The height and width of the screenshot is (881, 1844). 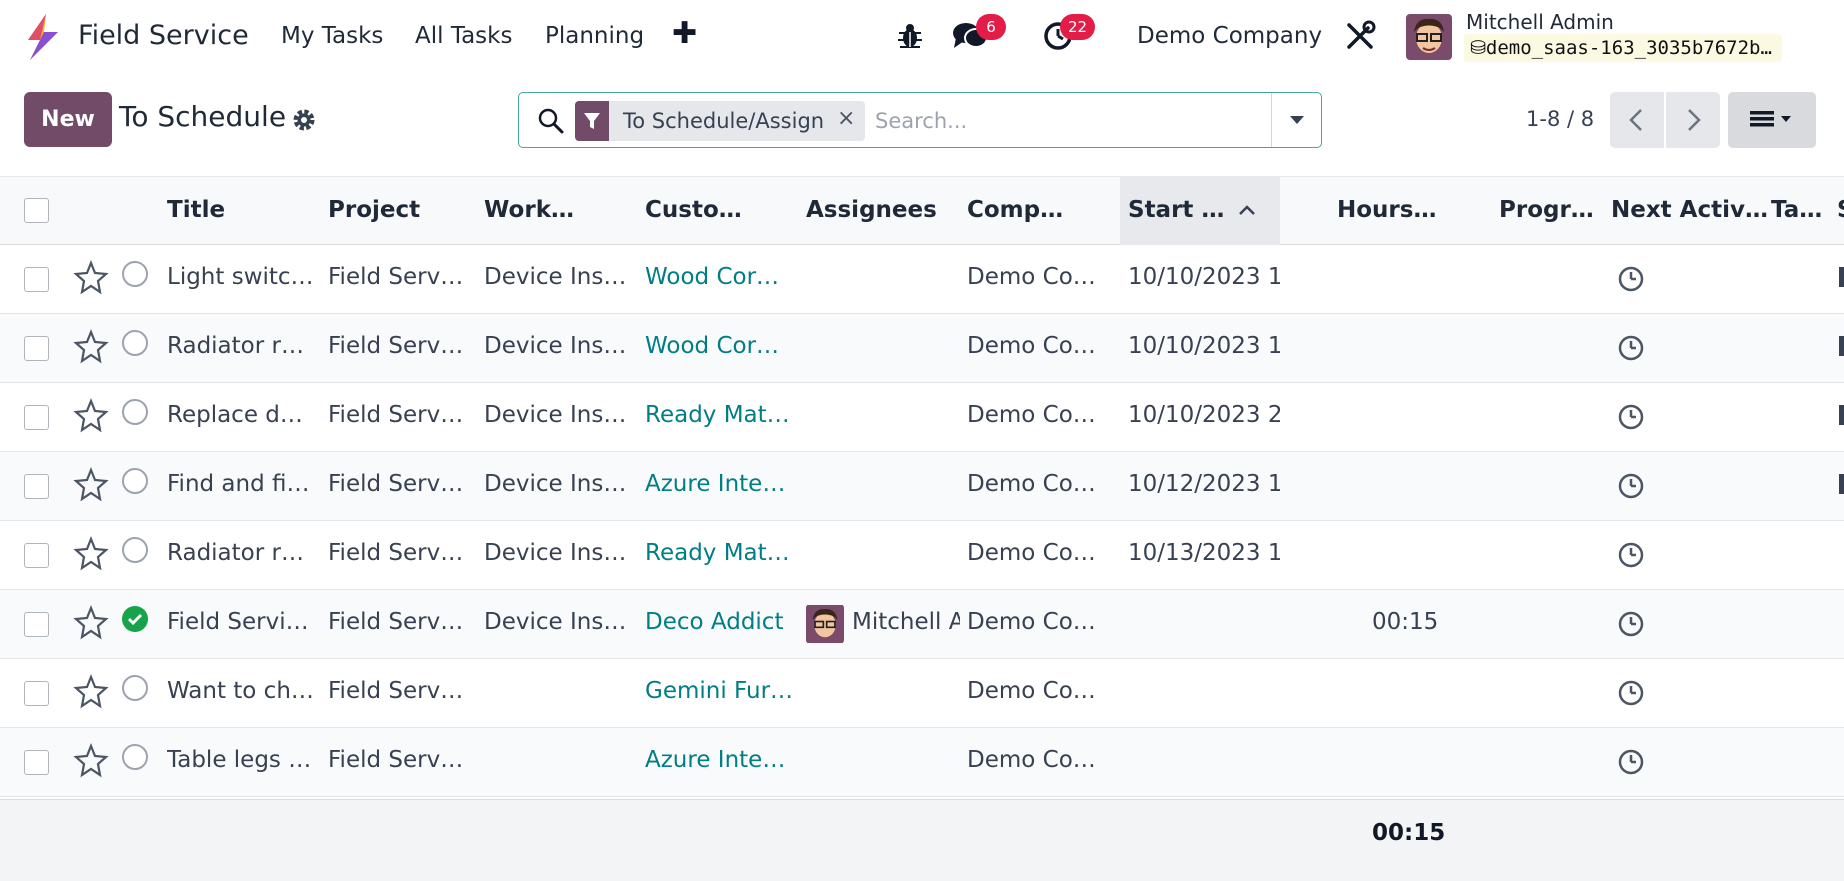 I want to click on view-switcher-button, so click(x=1772, y=120).